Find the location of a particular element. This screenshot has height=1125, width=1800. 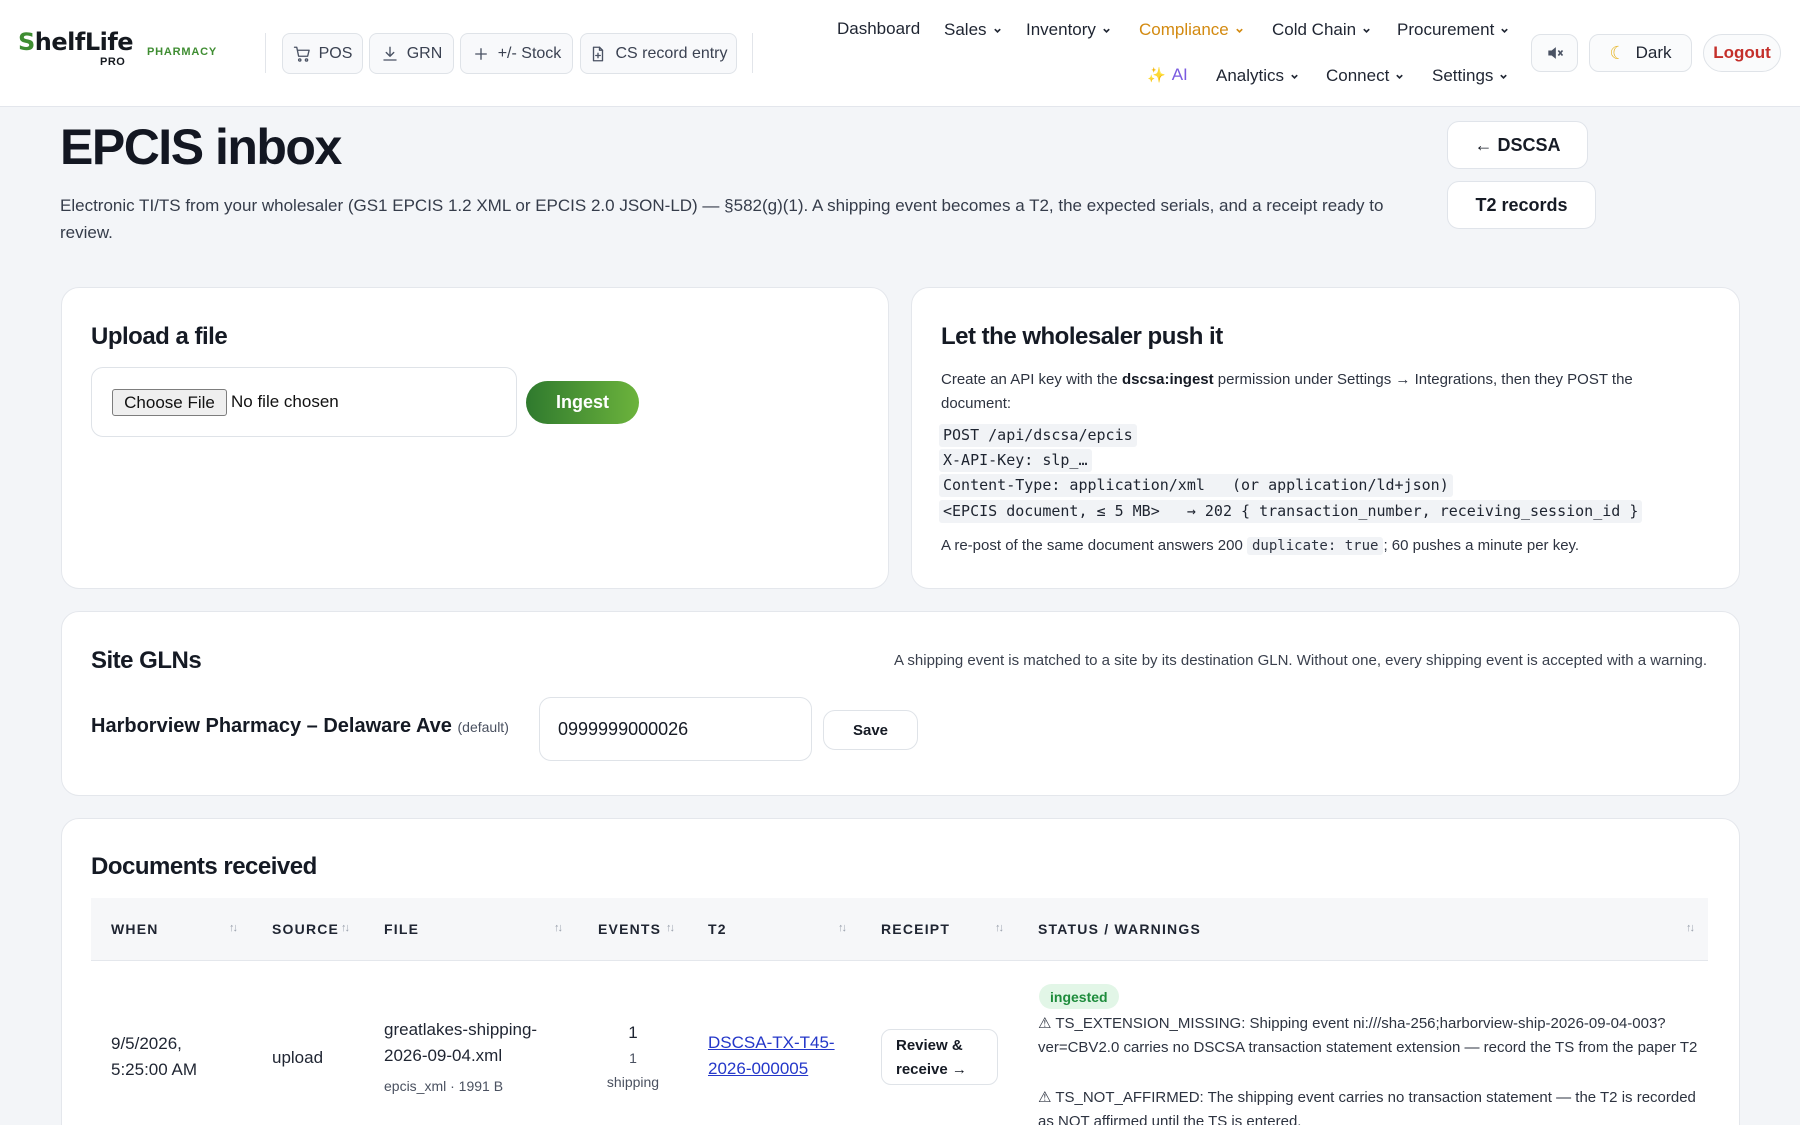

cs-record-entry-label: CS record entry is located at coordinates (671, 53).